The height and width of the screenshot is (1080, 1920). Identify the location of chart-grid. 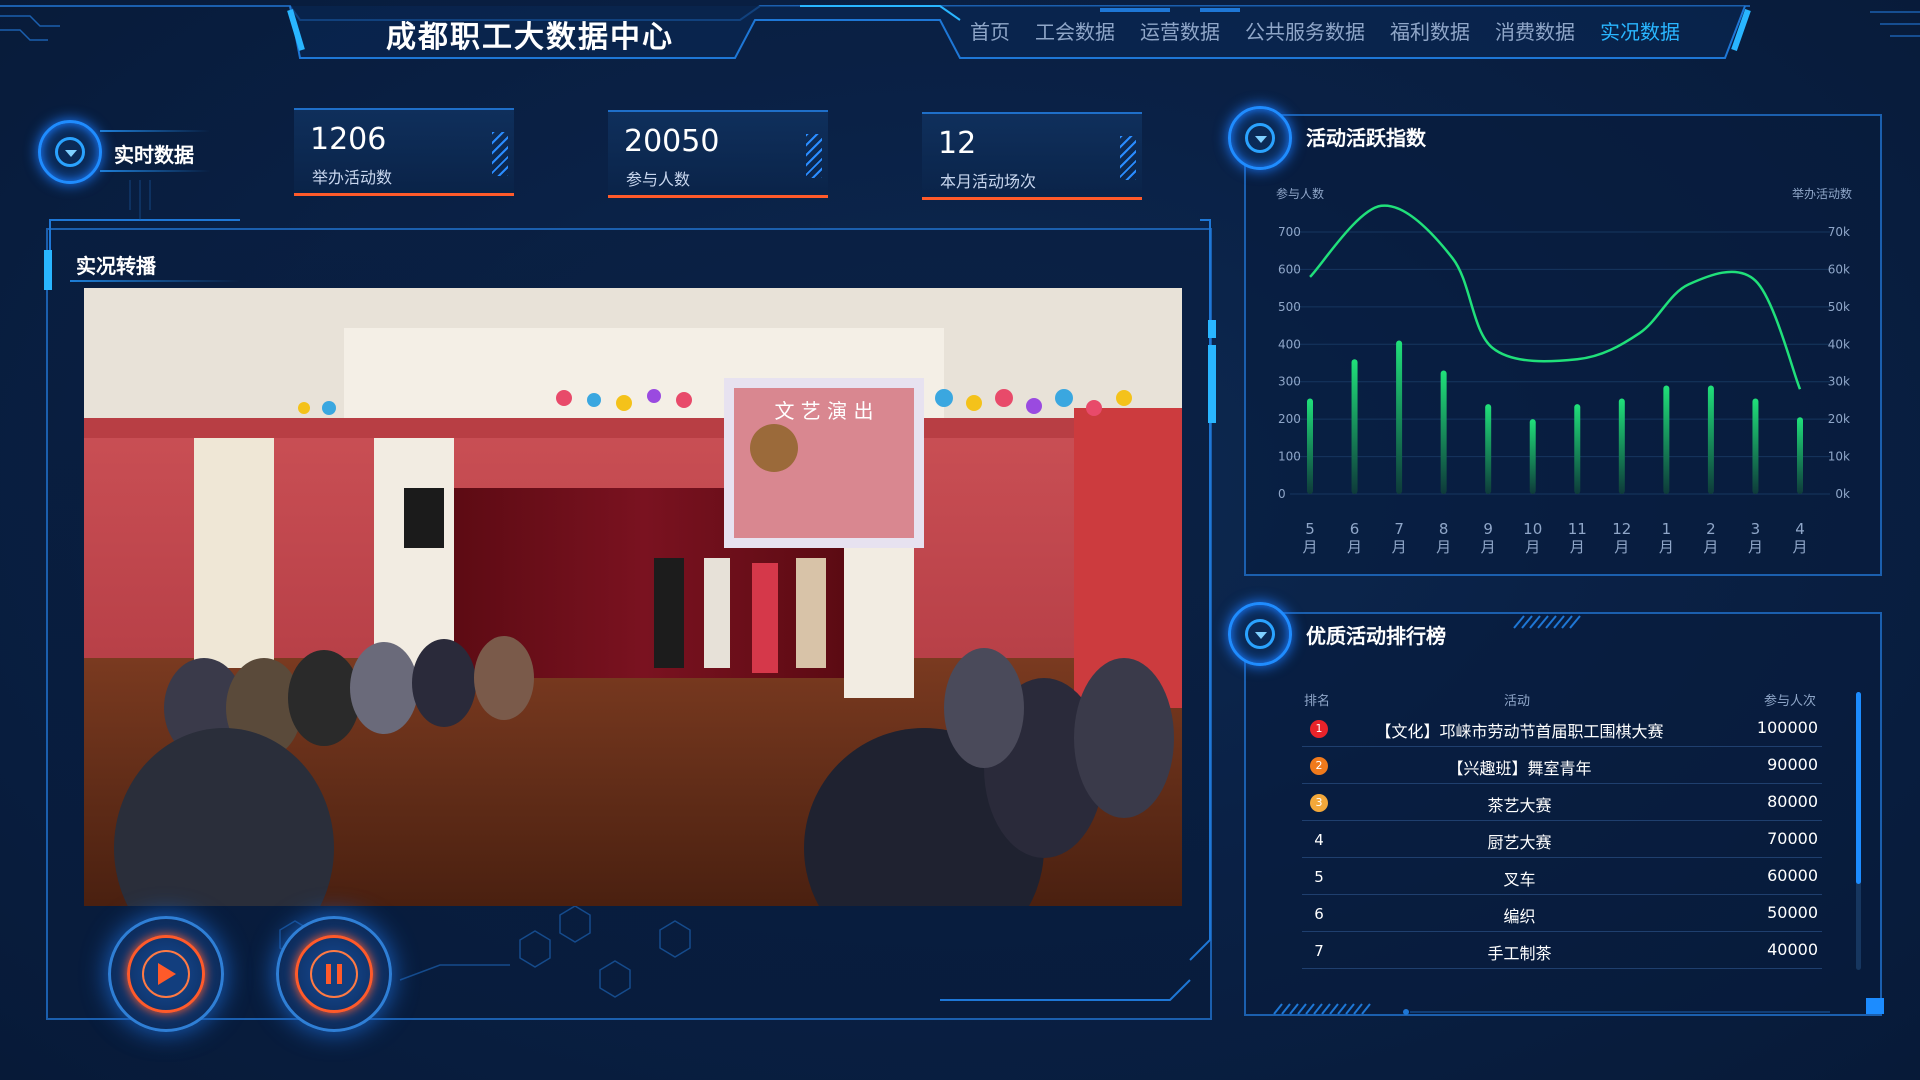
(1560, 363).